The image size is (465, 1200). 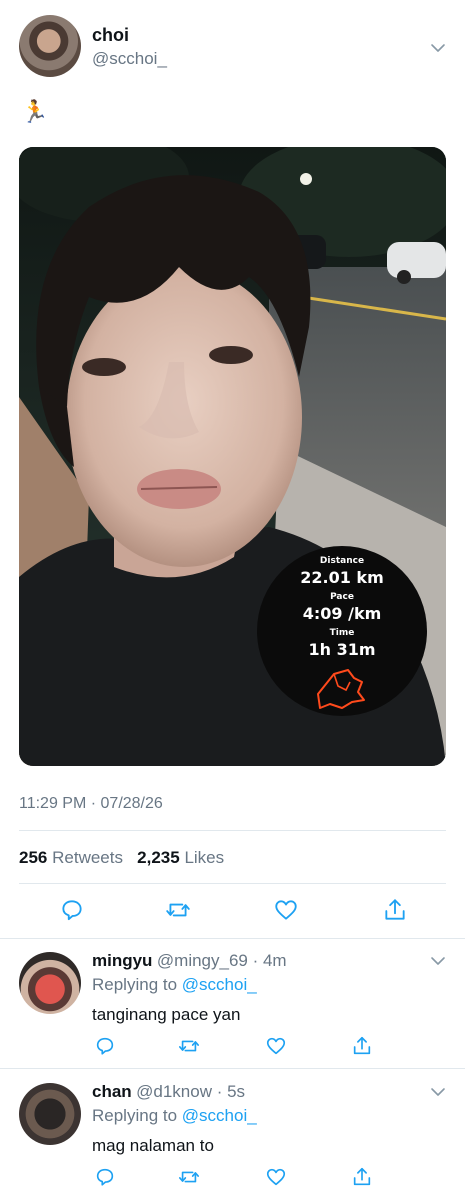 What do you see at coordinates (342, 613) in the screenshot?
I see `pace-value: 4:09 /km` at bounding box center [342, 613].